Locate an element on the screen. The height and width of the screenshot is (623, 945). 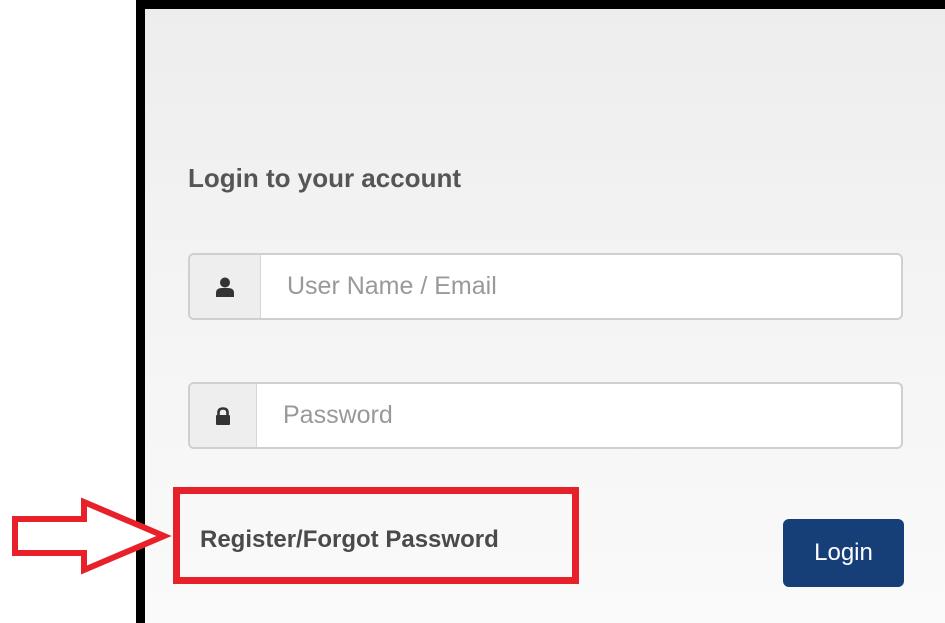
username-field is located at coordinates (581, 286).